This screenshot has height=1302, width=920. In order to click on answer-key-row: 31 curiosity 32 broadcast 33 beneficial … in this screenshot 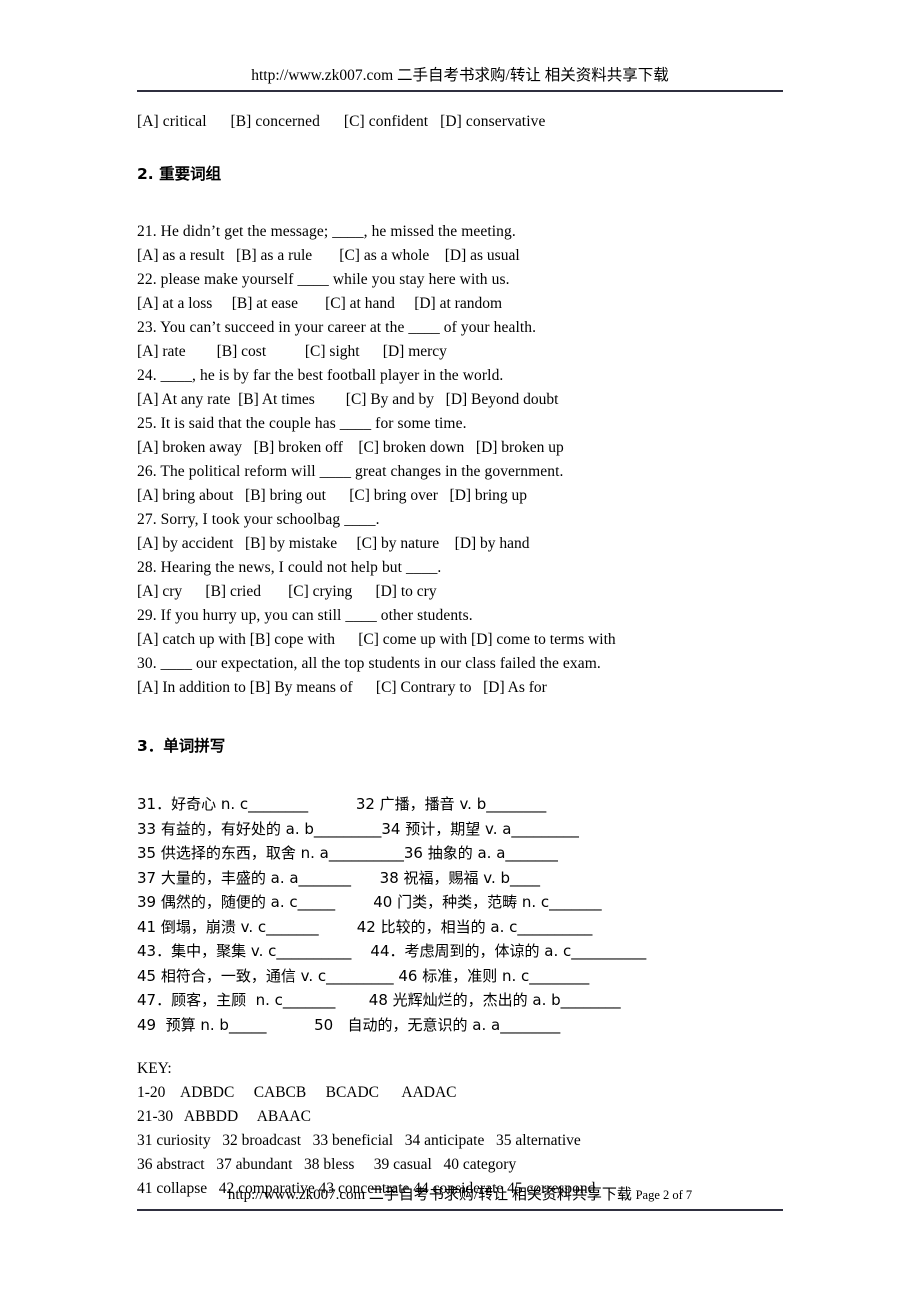, I will do `click(359, 1140)`.